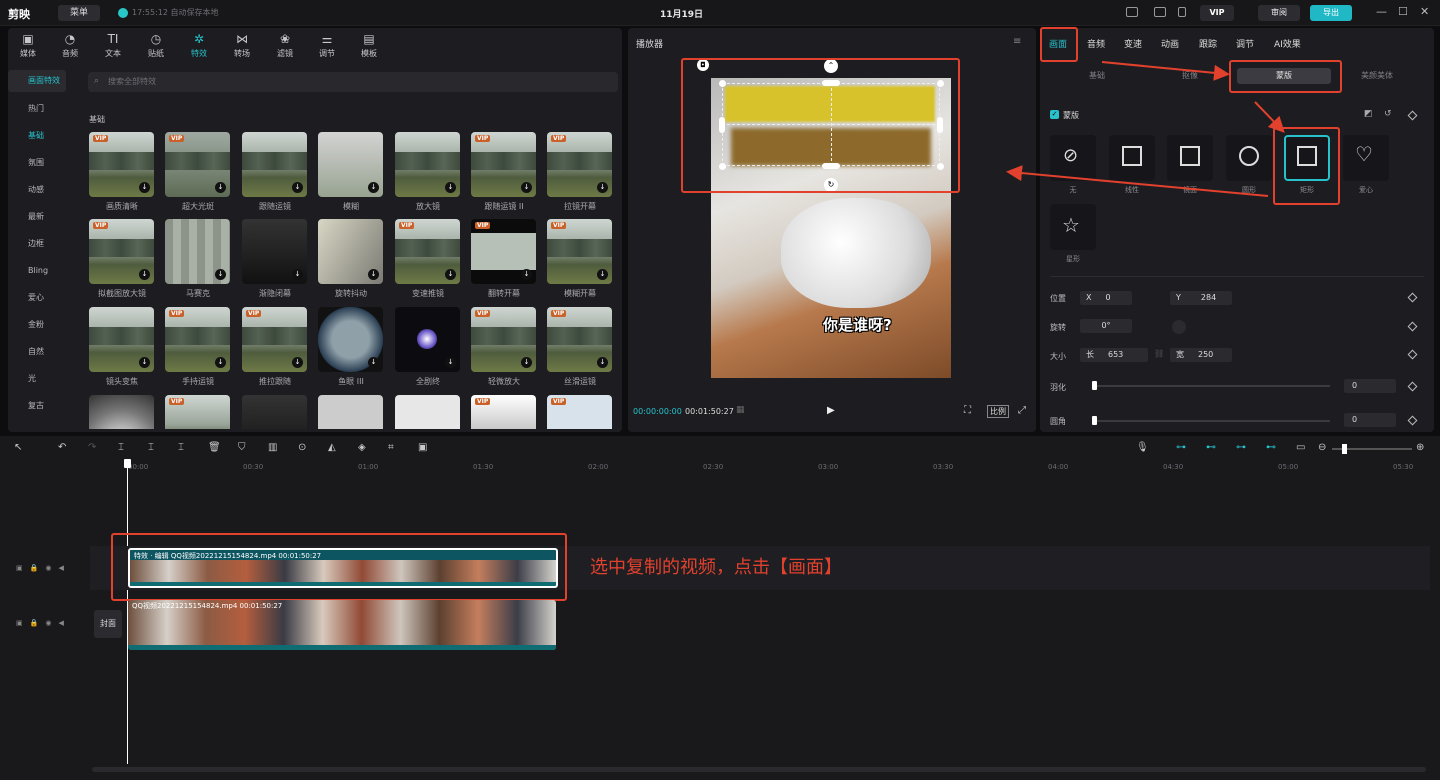 This screenshot has height=780, width=1440. What do you see at coordinates (1145, 129) in the screenshot?
I see `annotation-arrows` at bounding box center [1145, 129].